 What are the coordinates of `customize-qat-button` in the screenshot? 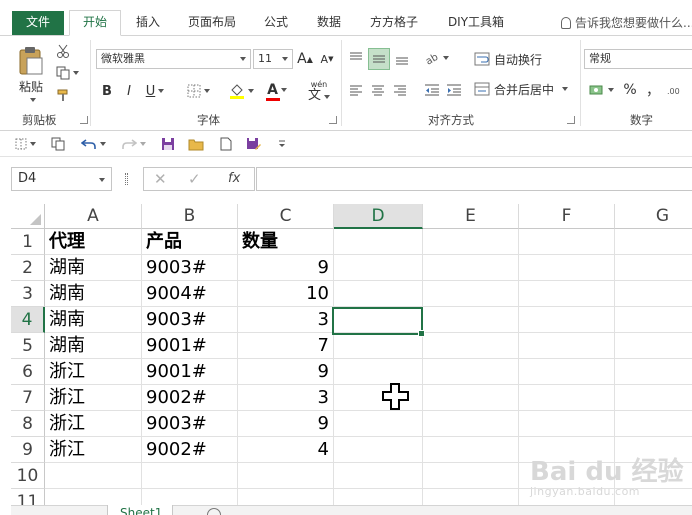 It's located at (282, 144).